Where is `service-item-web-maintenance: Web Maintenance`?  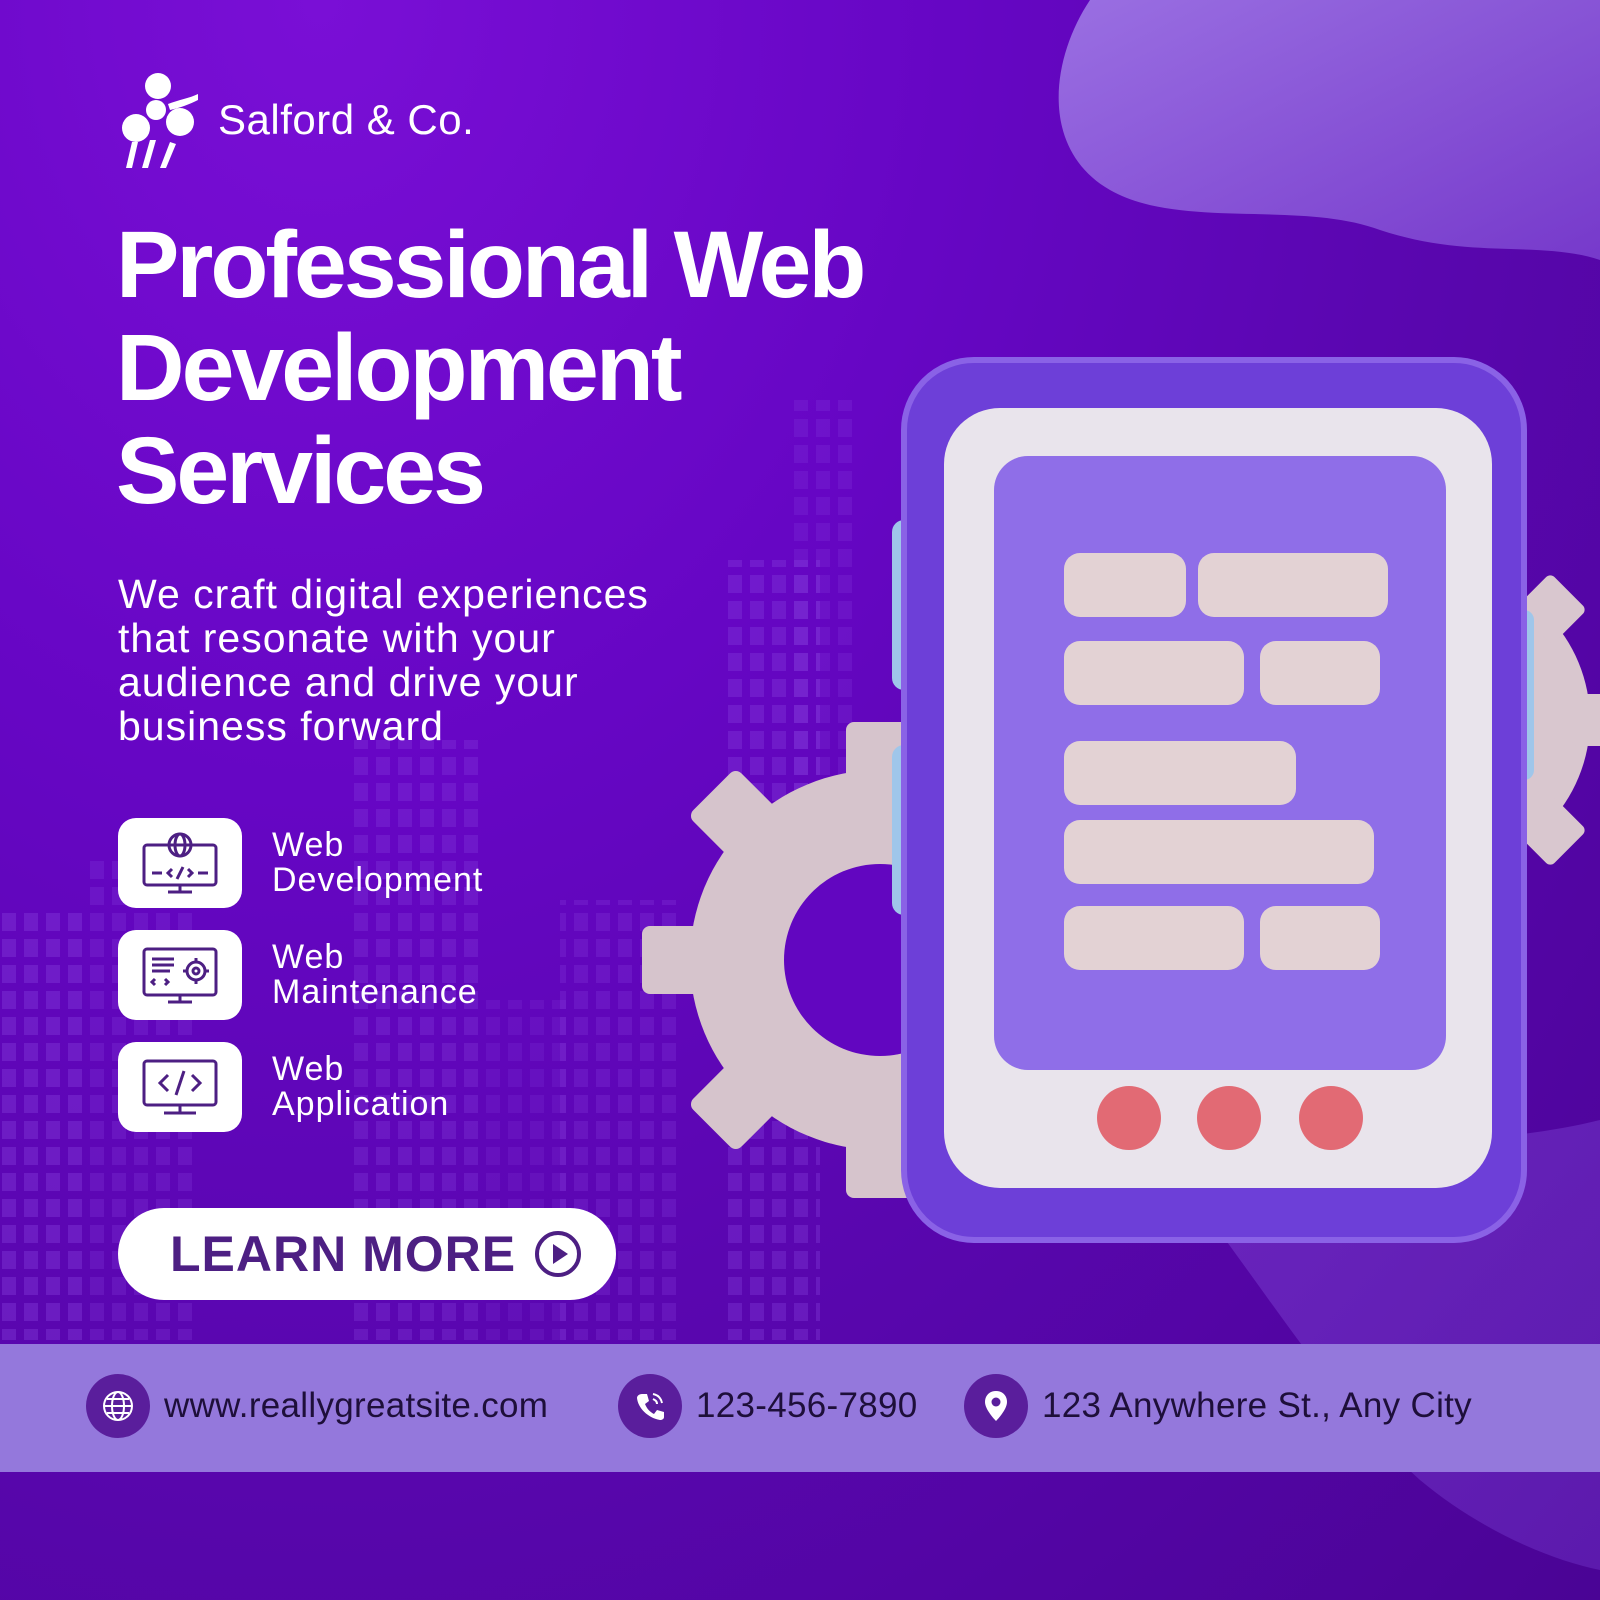 service-item-web-maintenance: Web Maintenance is located at coordinates (298, 975).